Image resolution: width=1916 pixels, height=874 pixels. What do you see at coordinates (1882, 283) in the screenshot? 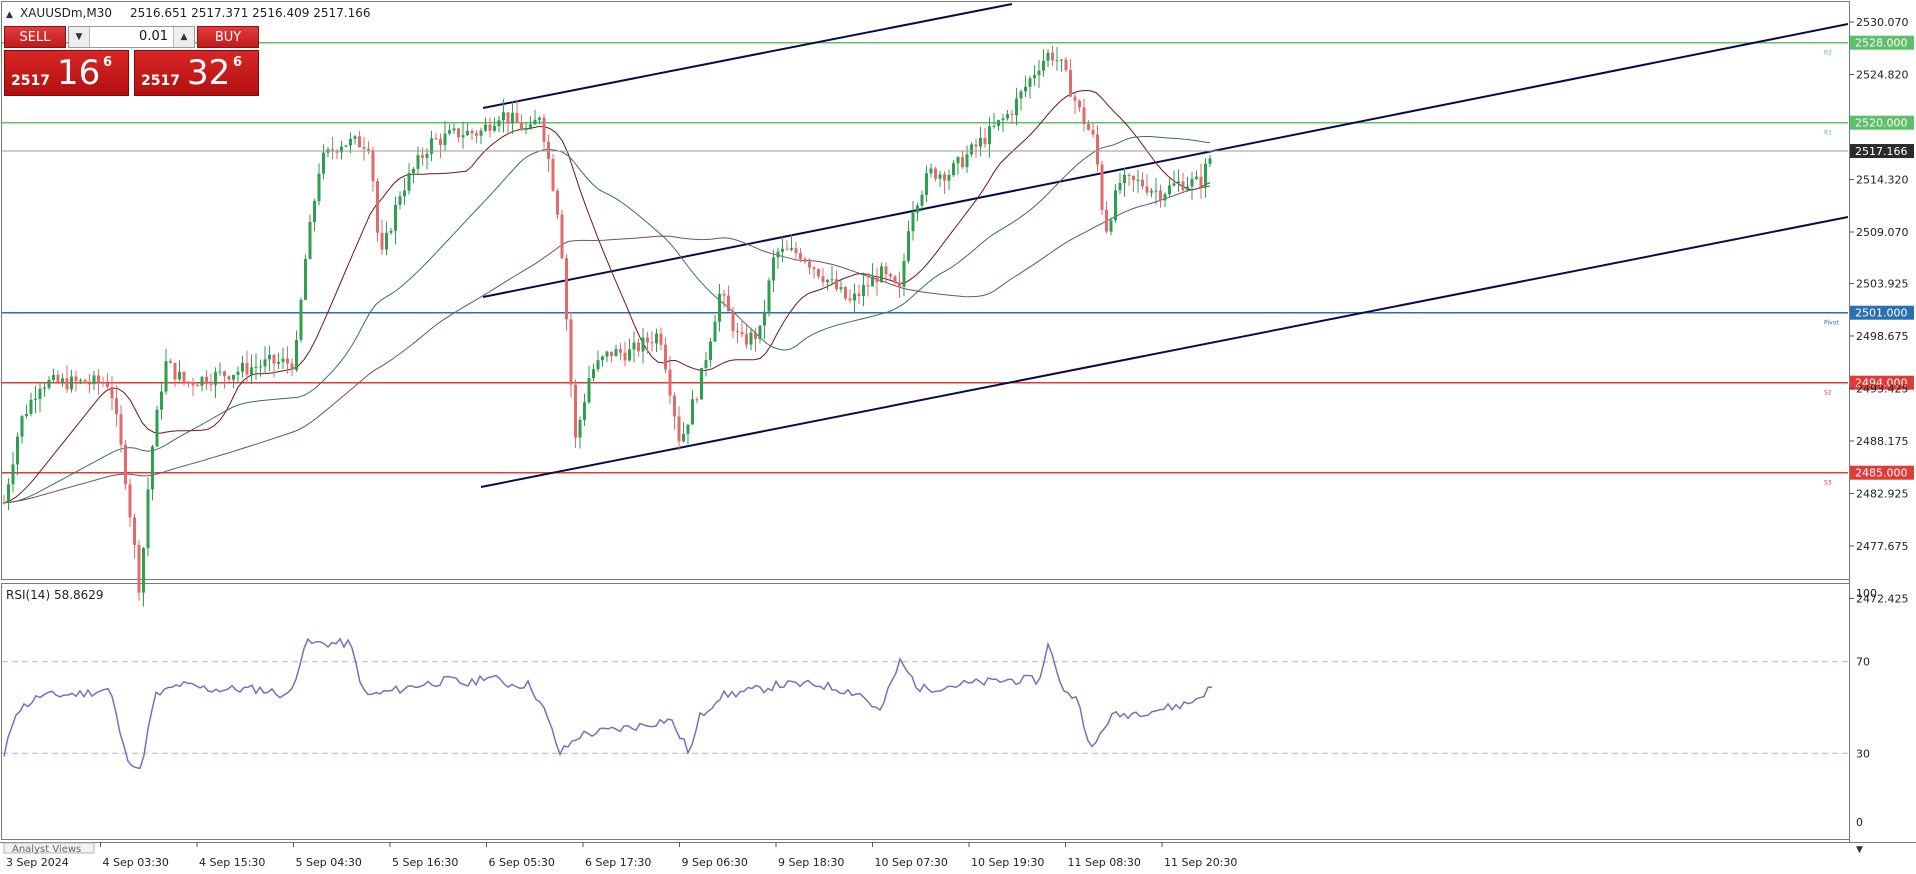
I see `price-tick-label: 2503.925` at bounding box center [1882, 283].